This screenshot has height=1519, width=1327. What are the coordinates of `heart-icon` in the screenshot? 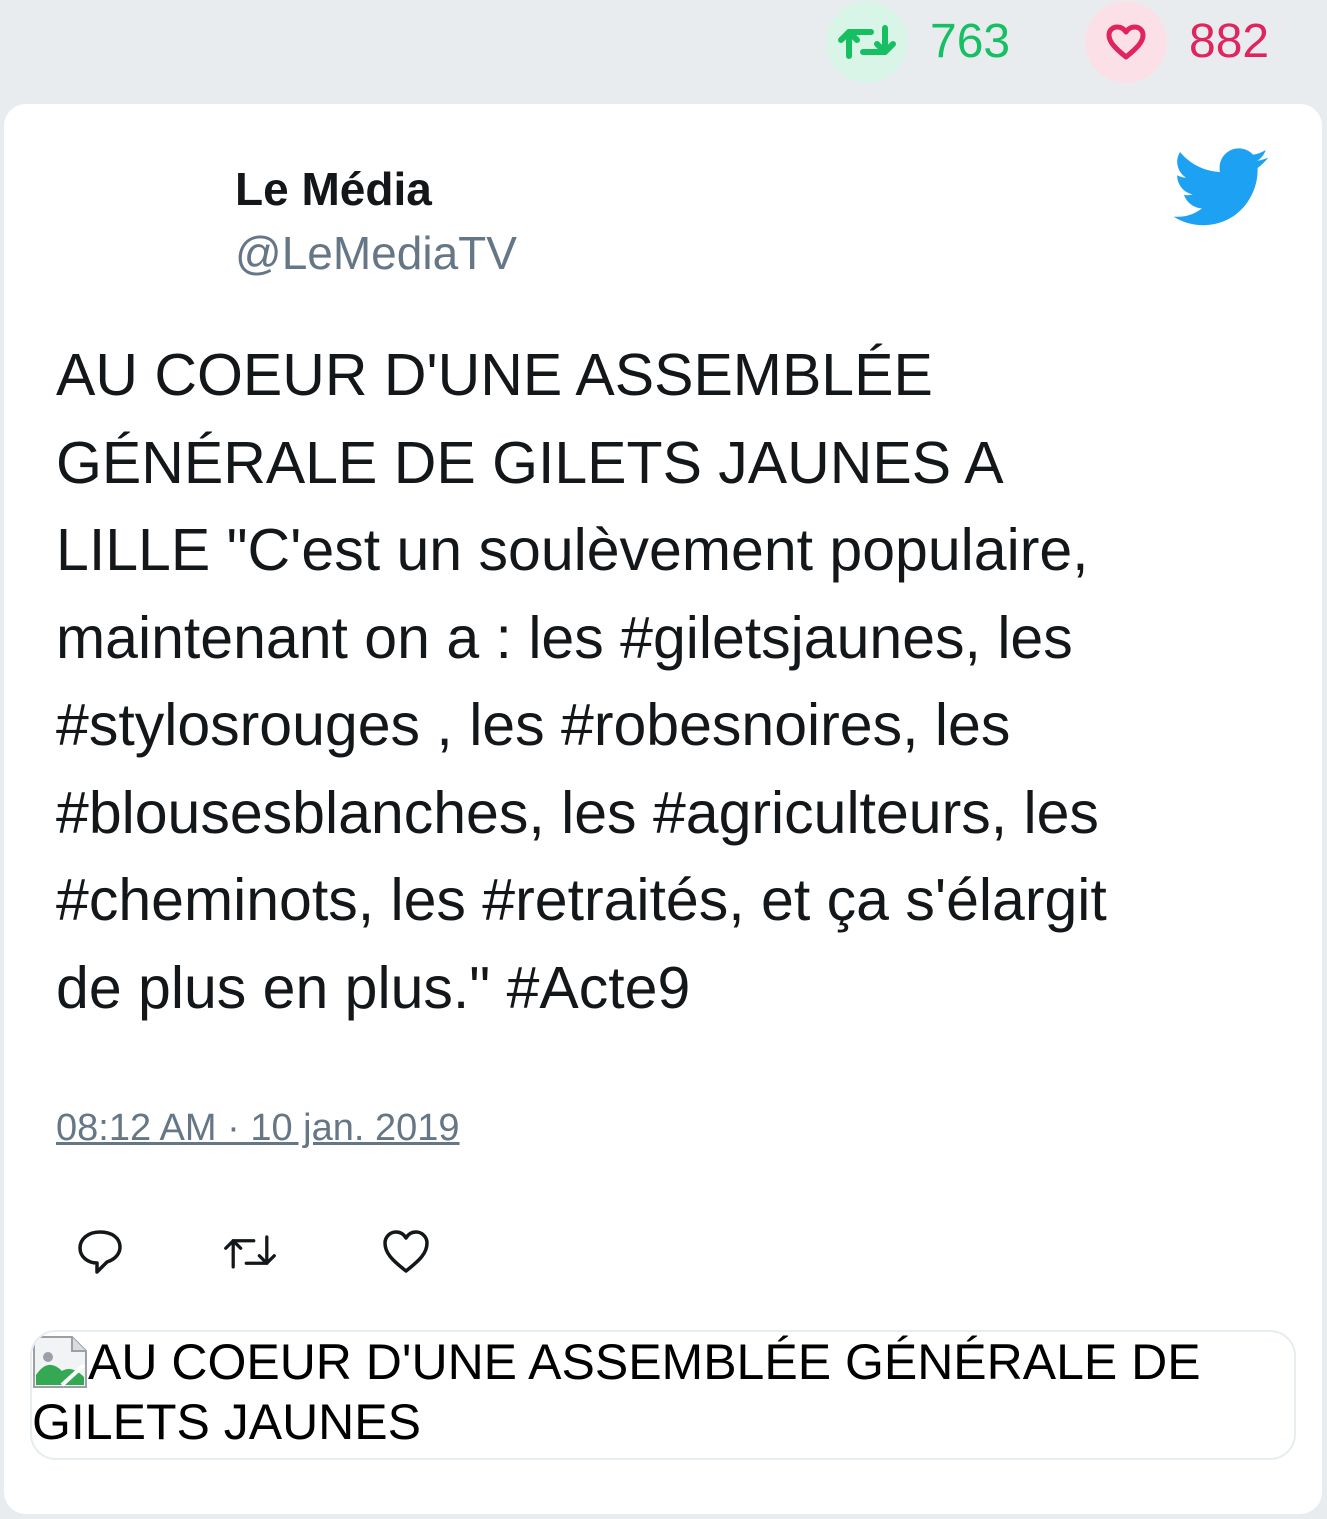 It's located at (1126, 42).